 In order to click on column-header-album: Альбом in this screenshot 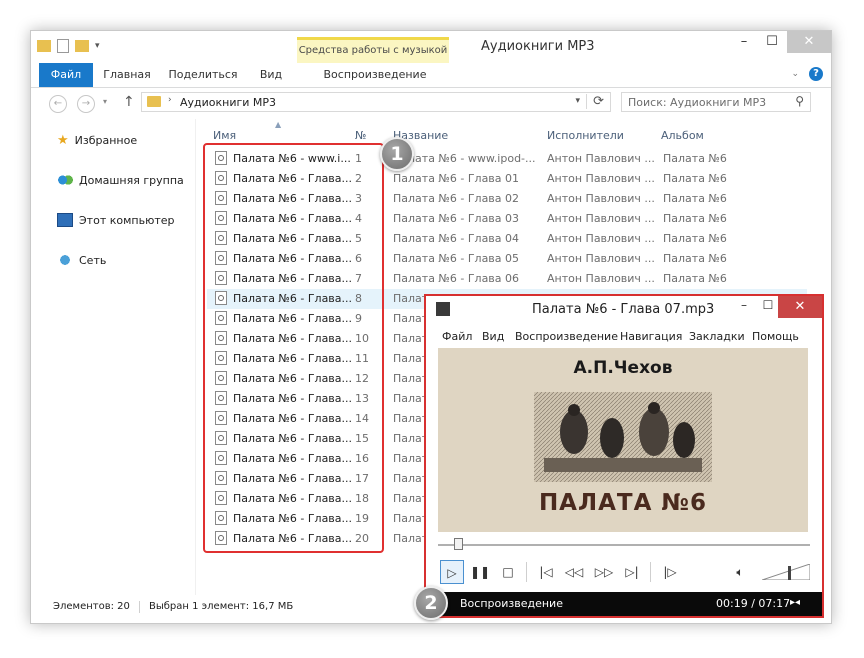, I will do `click(682, 135)`.